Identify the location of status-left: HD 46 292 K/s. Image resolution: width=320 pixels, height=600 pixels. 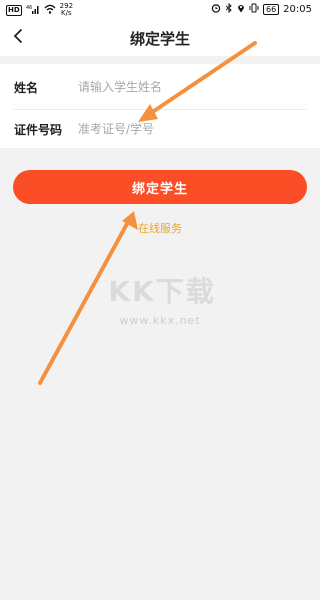
(39, 10).